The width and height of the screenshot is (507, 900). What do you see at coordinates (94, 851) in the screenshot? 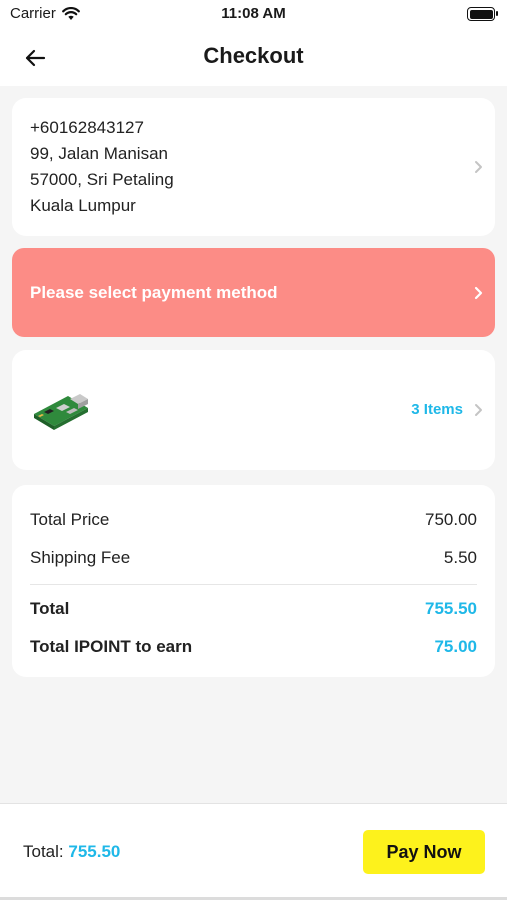
I see `bottom-total-value: 755.50` at bounding box center [94, 851].